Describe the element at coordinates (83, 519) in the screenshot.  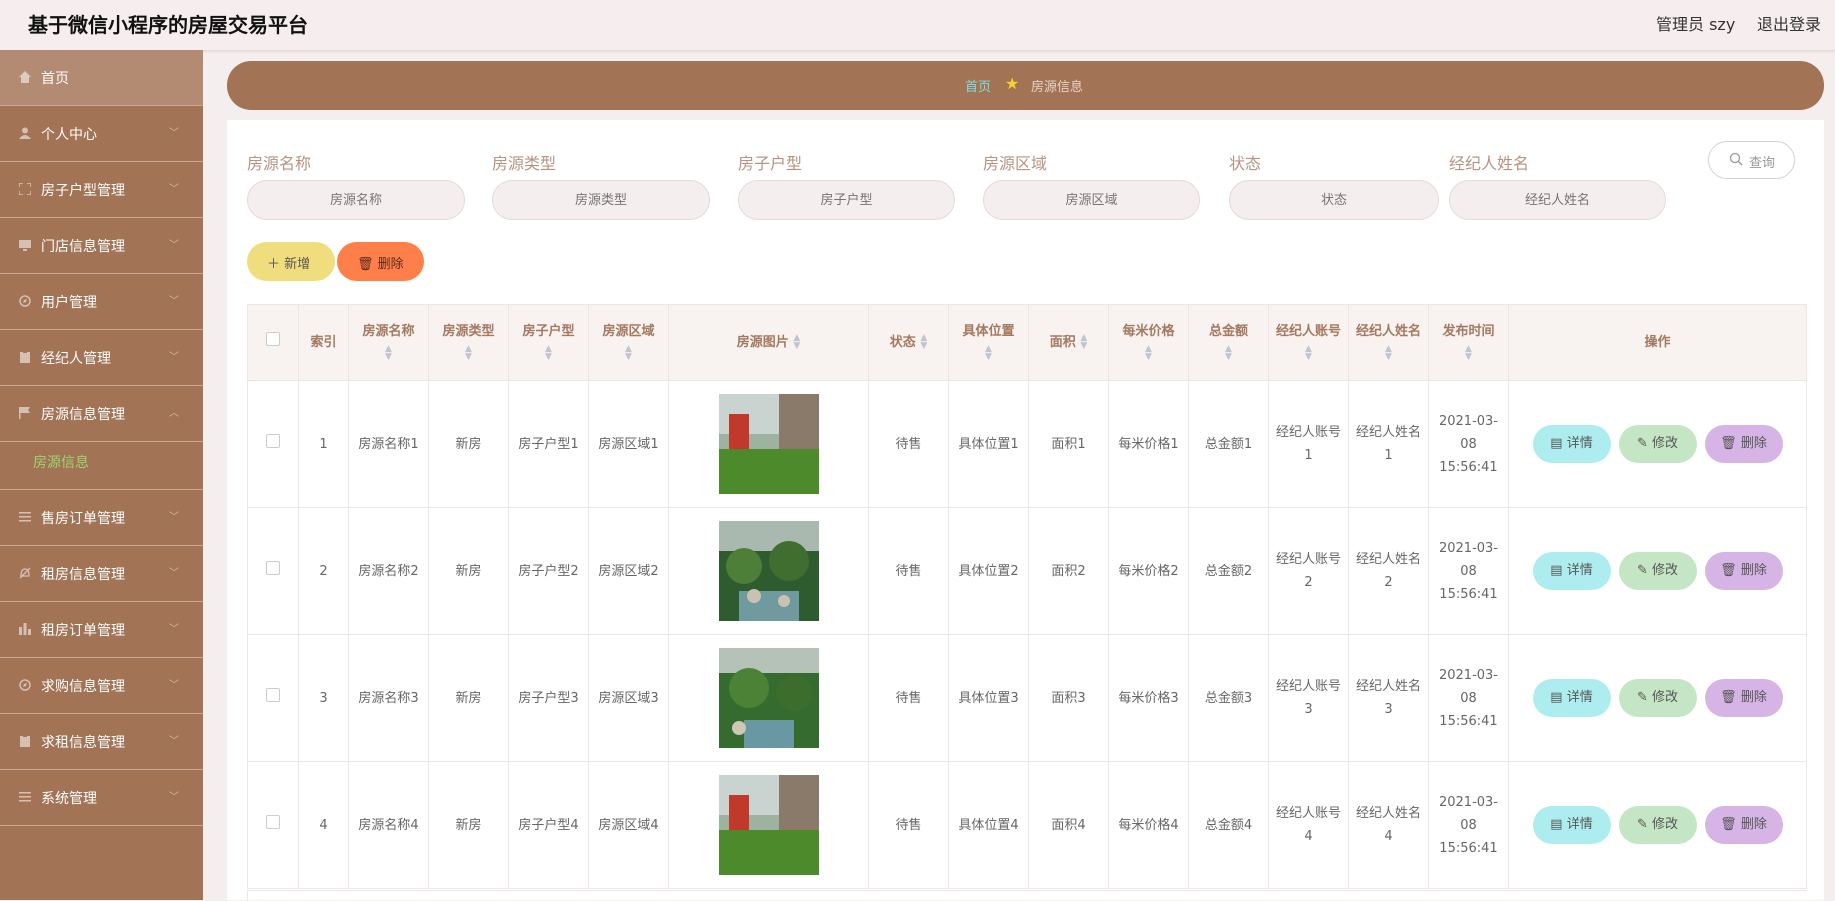
I see `sidebar-item-label: 售房订单管理` at that location.